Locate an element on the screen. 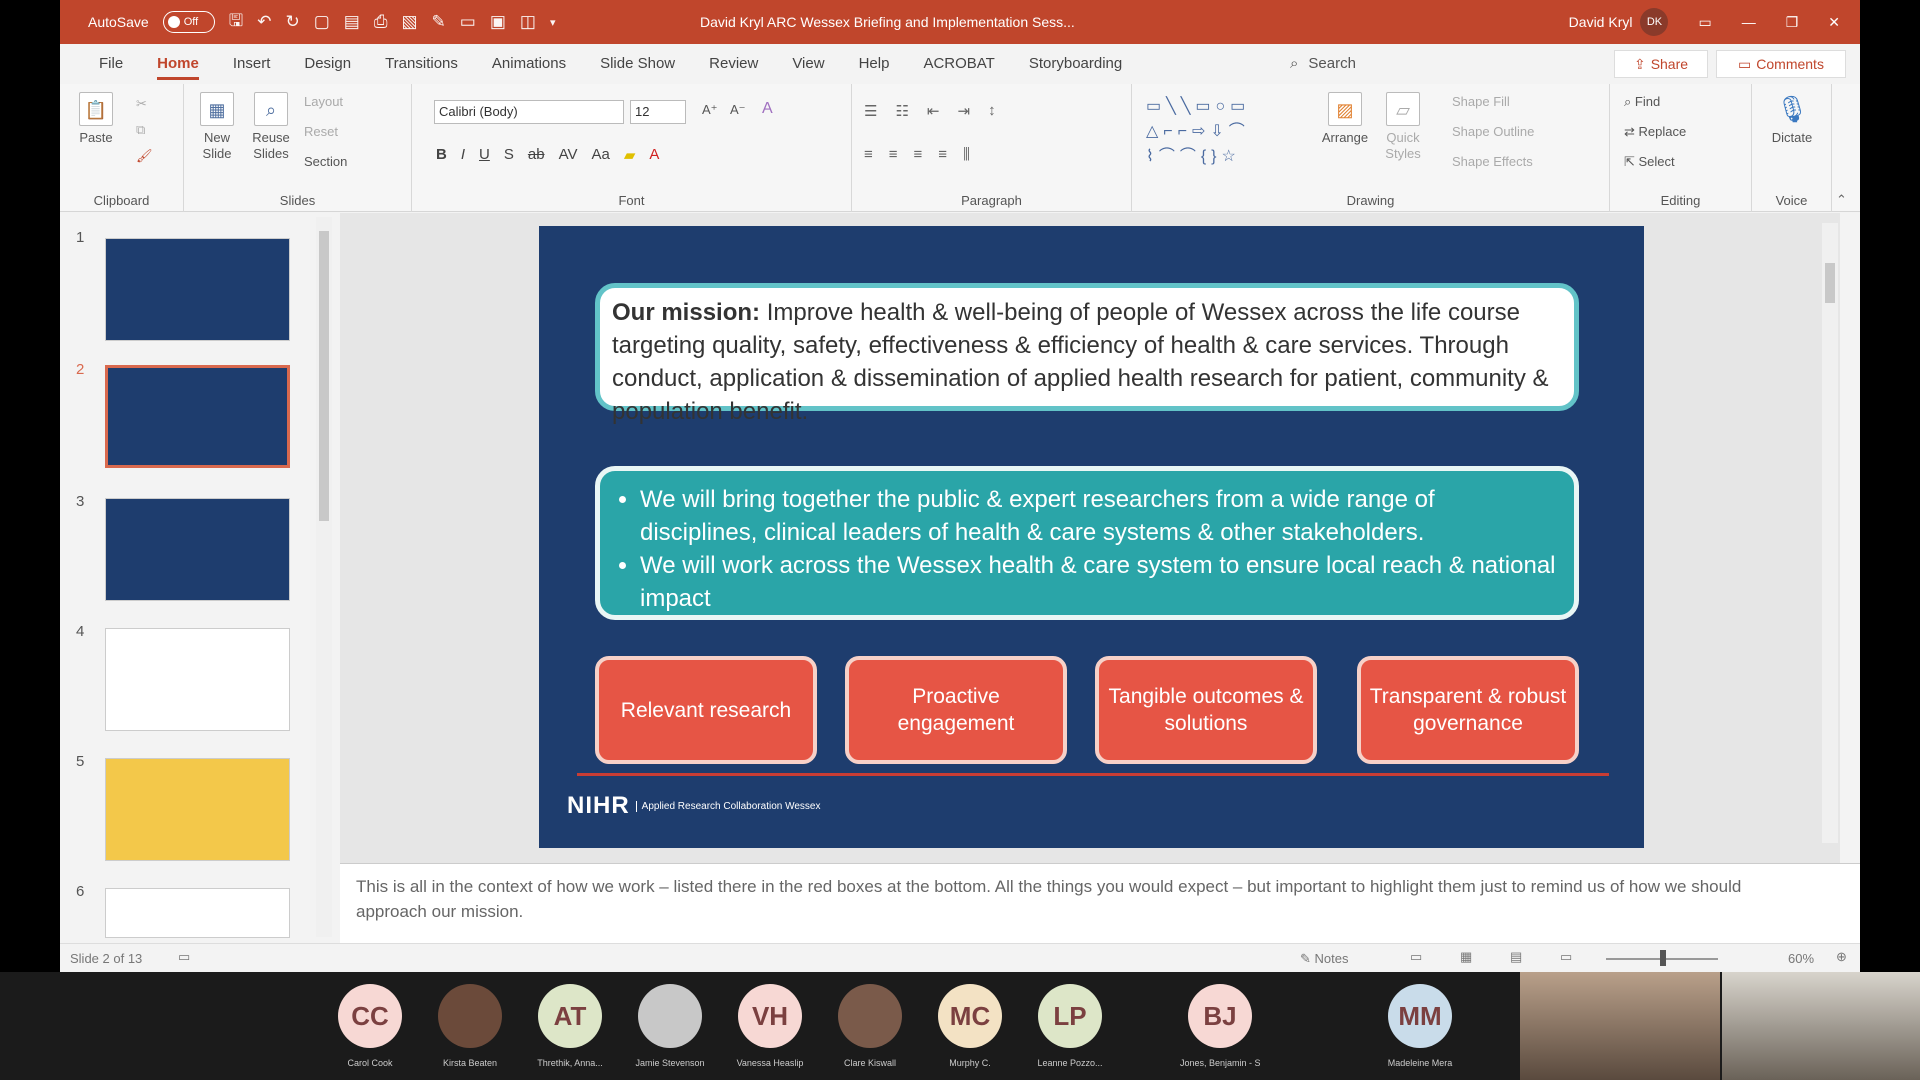 The height and width of the screenshot is (1080, 1920). bold-icon: B is located at coordinates (441, 155).